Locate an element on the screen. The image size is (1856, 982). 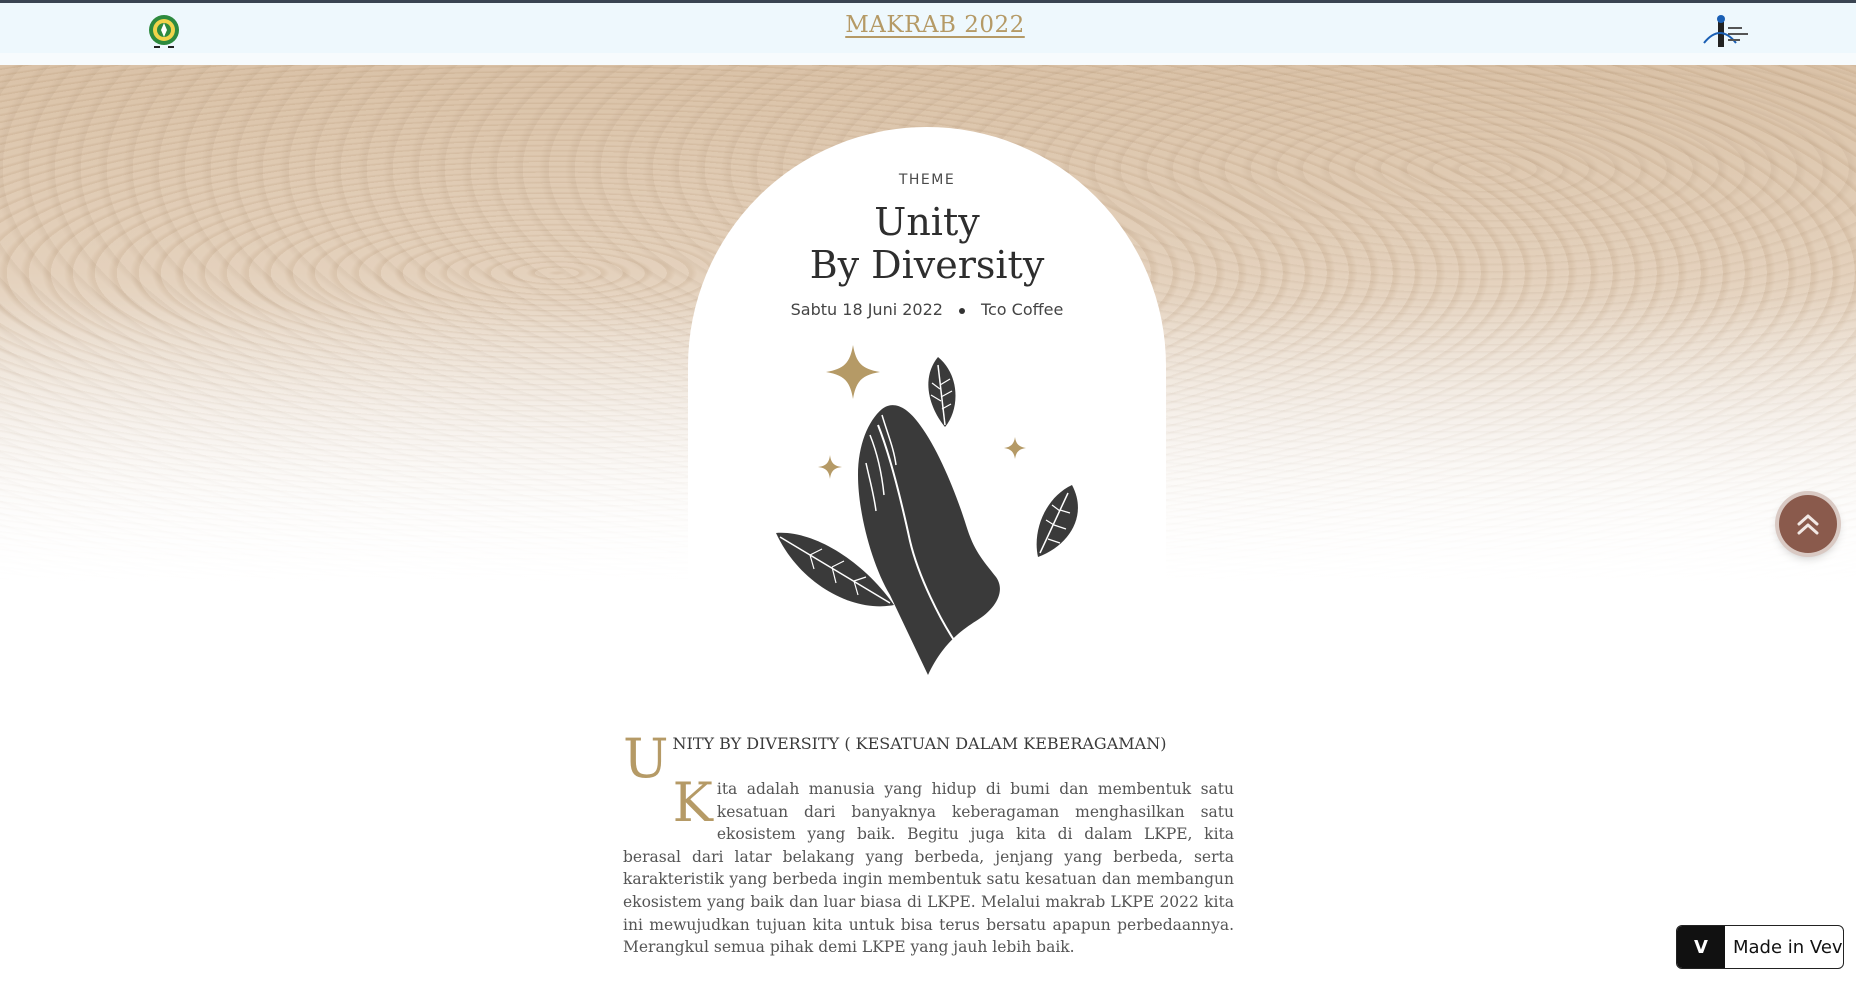
scroll-to-top-button is located at coordinates (1808, 524).